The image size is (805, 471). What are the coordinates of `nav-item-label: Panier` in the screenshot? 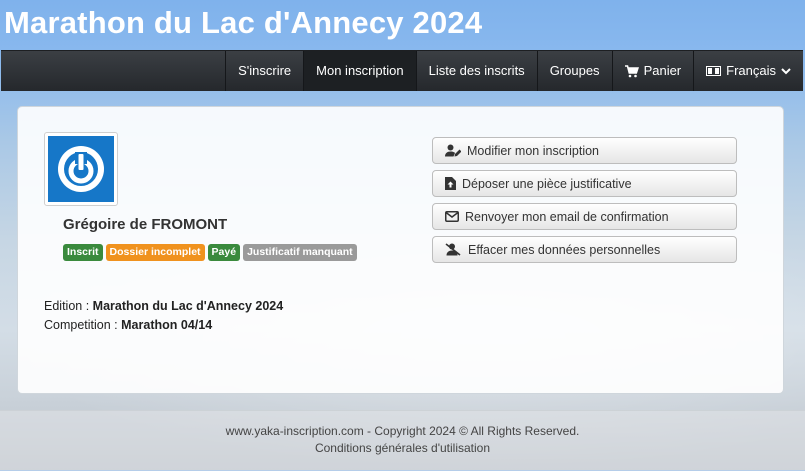 It's located at (662, 70).